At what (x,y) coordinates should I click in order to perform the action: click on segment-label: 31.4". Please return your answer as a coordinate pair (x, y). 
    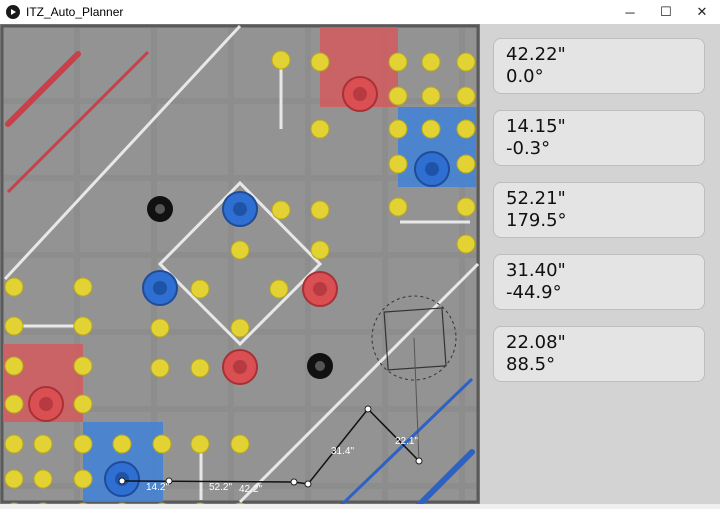
    Looking at the image, I should click on (342, 451).